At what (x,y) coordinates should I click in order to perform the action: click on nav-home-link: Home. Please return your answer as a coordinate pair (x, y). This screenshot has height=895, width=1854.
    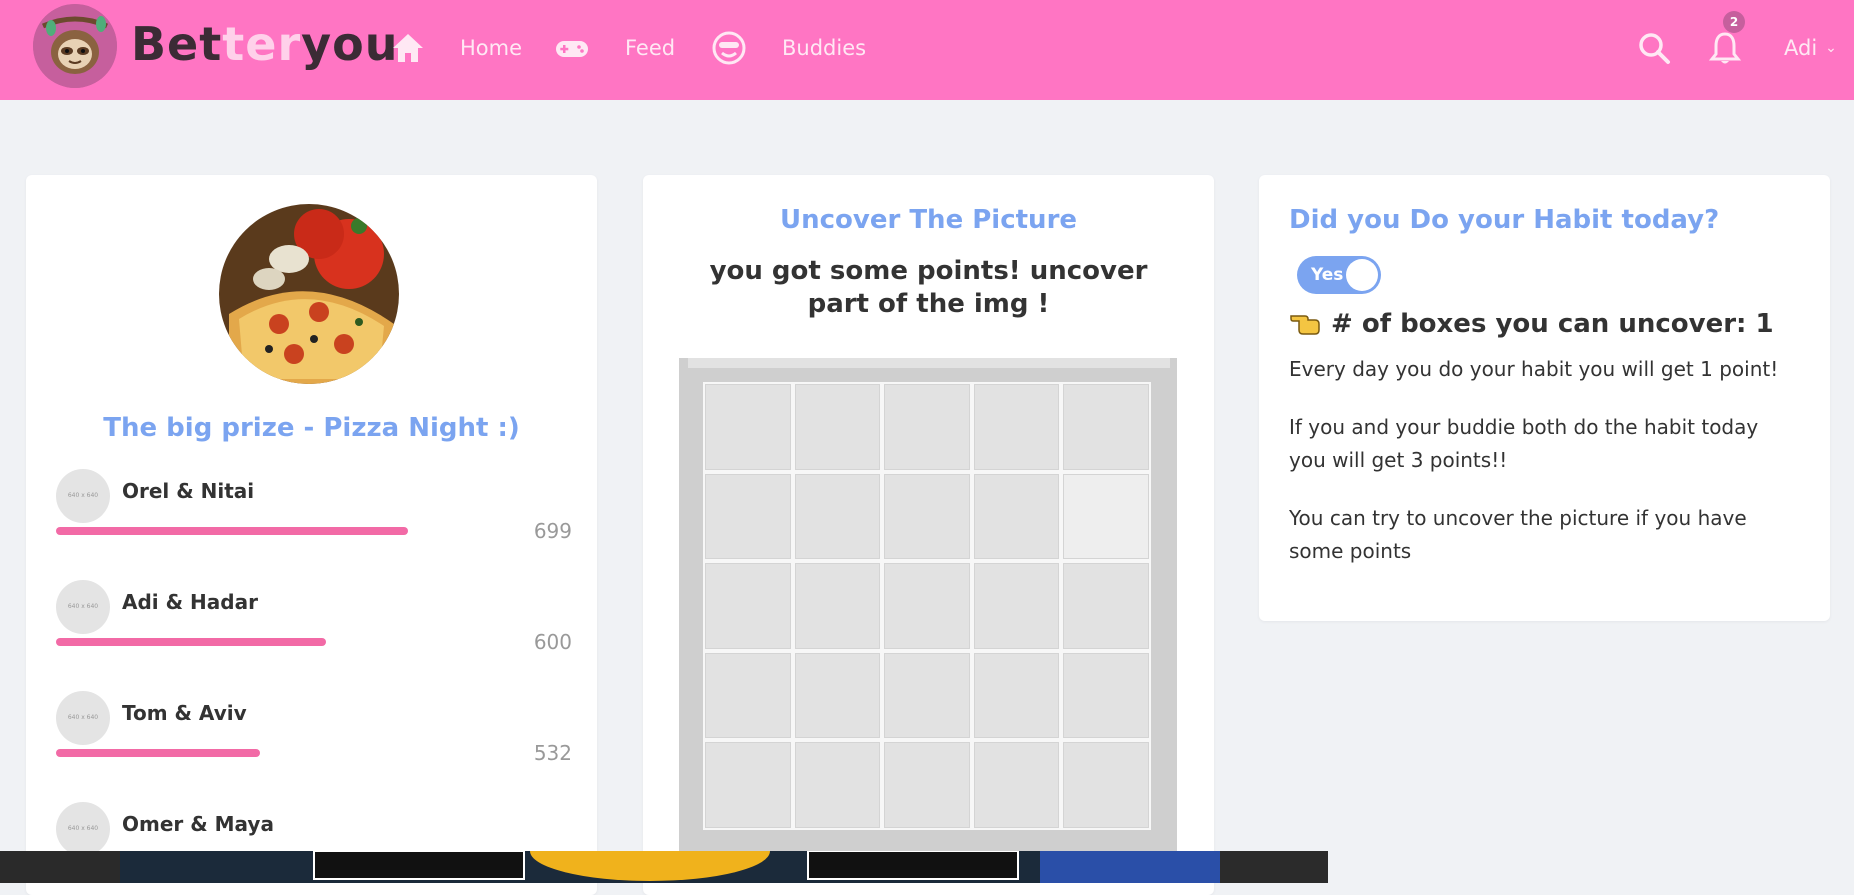
    Looking at the image, I should click on (491, 48).